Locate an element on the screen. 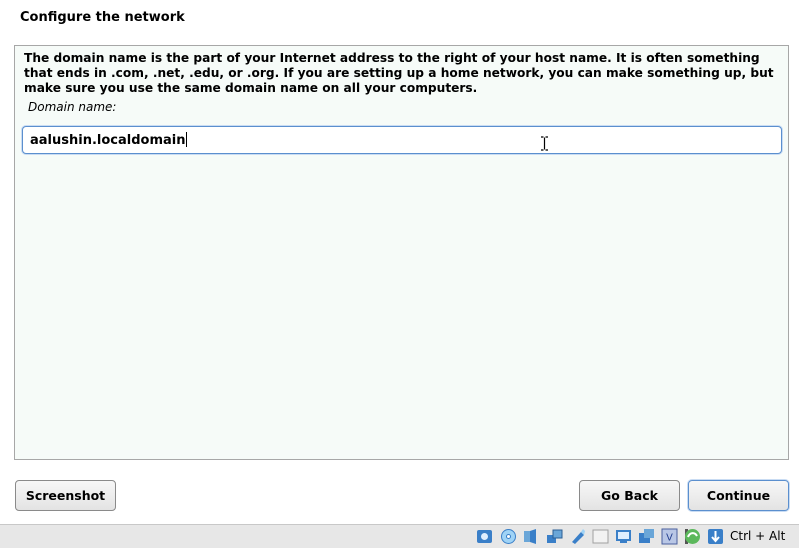  vm-status-bar: V Ctrl + Alt is located at coordinates (399, 536).